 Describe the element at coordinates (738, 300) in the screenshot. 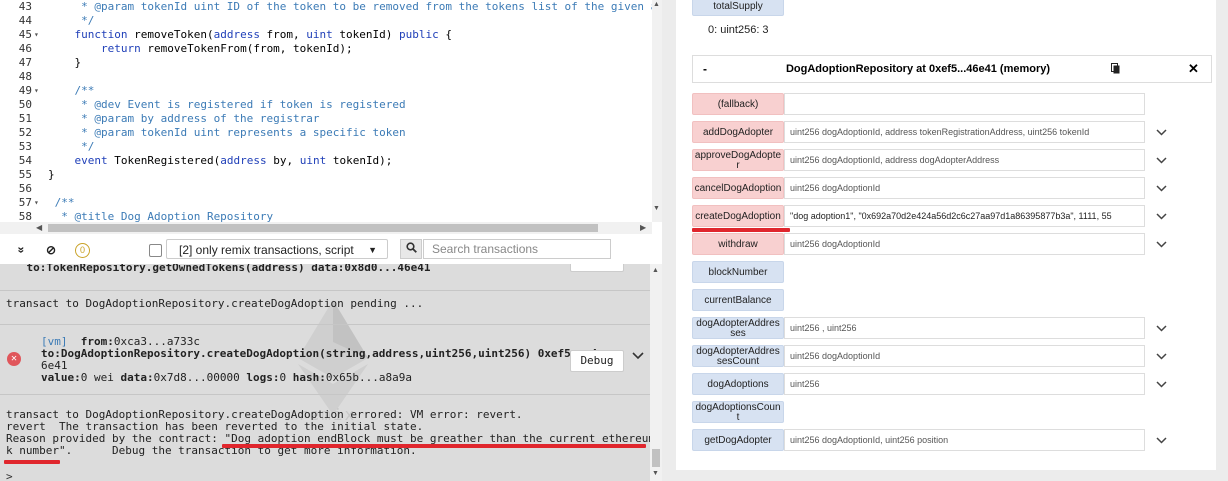

I see `currentbalance-button: currentBalance` at that location.